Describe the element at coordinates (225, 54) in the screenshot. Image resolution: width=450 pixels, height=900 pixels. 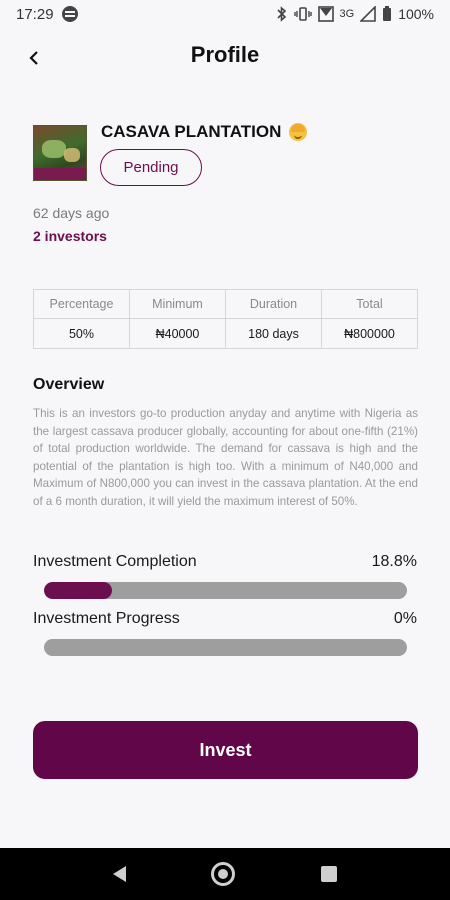
I see `page-title: Profile` at that location.